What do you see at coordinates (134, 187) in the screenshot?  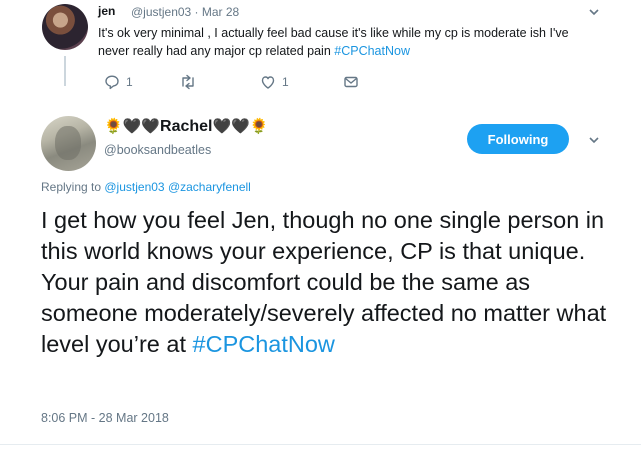 I see `mention-link: @justjen03` at bounding box center [134, 187].